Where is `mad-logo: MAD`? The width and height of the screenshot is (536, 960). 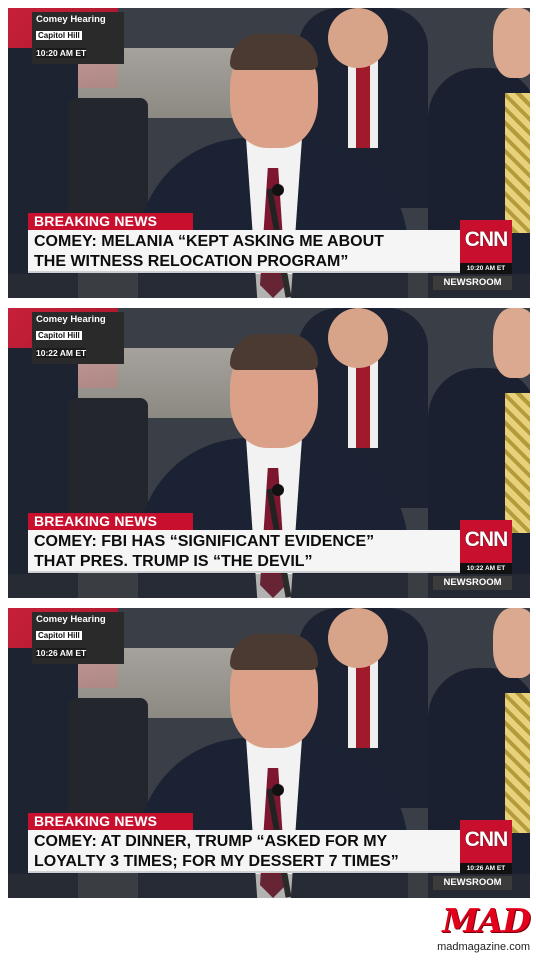 mad-logo: MAD is located at coordinates (486, 920).